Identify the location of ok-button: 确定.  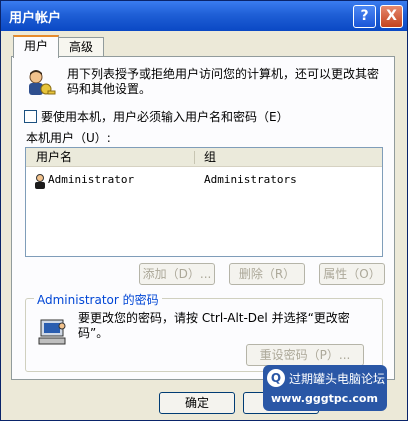
(197, 403).